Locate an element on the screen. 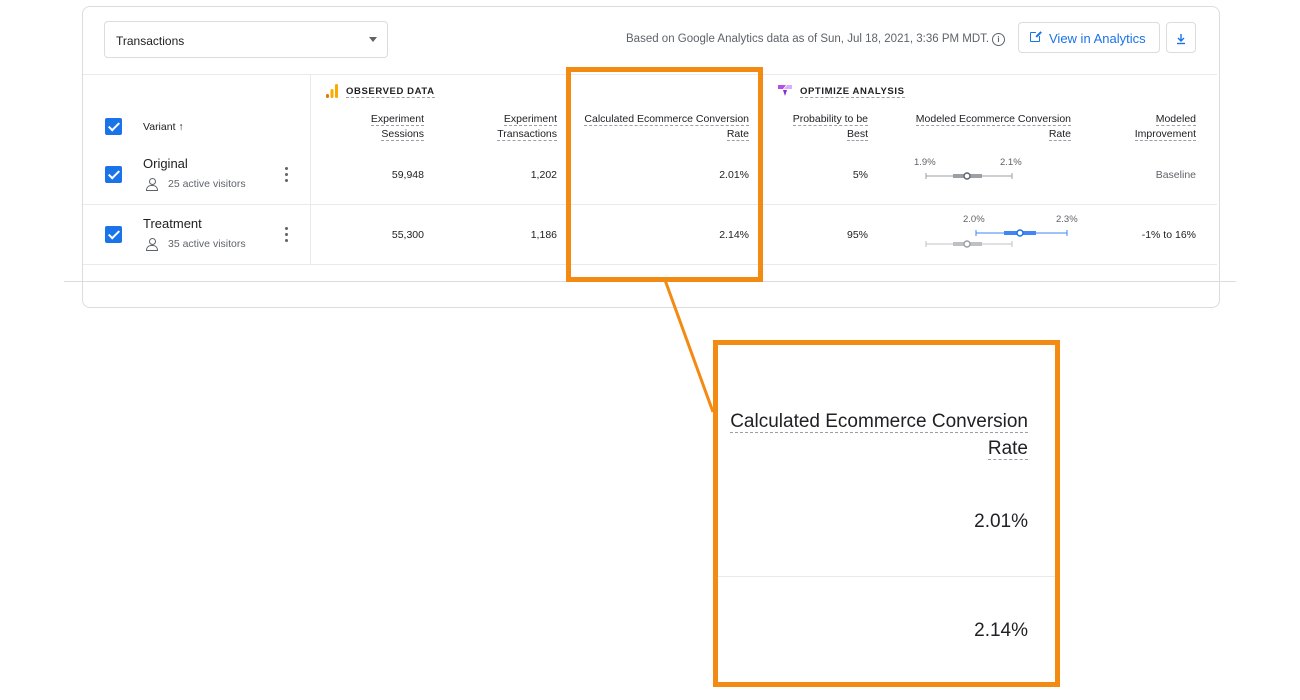 Image resolution: width=1300 pixels, height=700 pixels. optimize-icon is located at coordinates (785, 90).